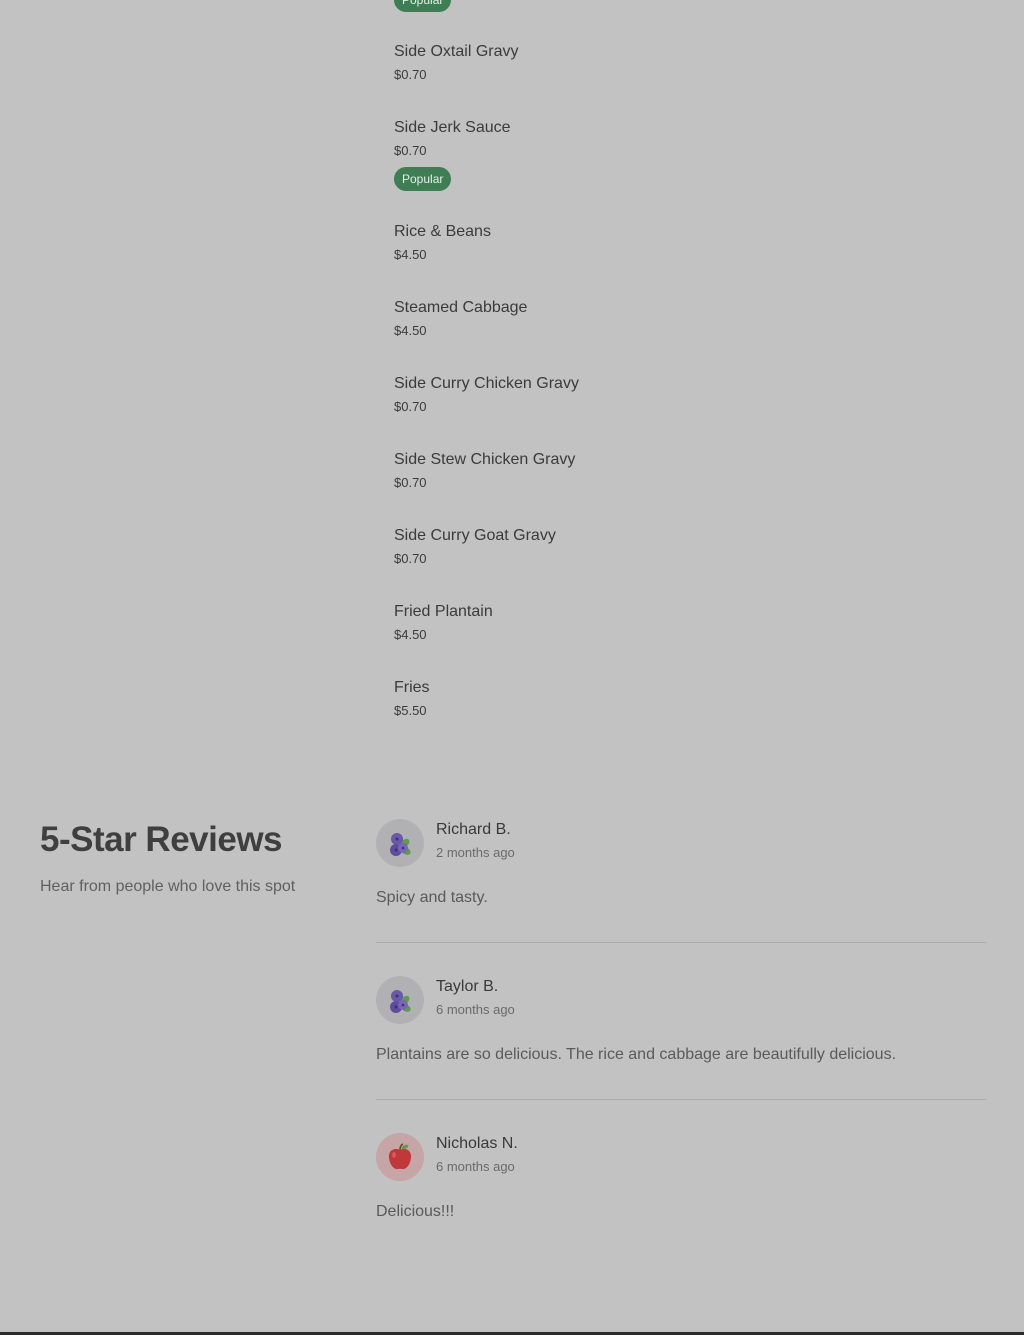 This screenshot has height=1335, width=1024. I want to click on menu-item: Fries $5.50, so click(694, 698).